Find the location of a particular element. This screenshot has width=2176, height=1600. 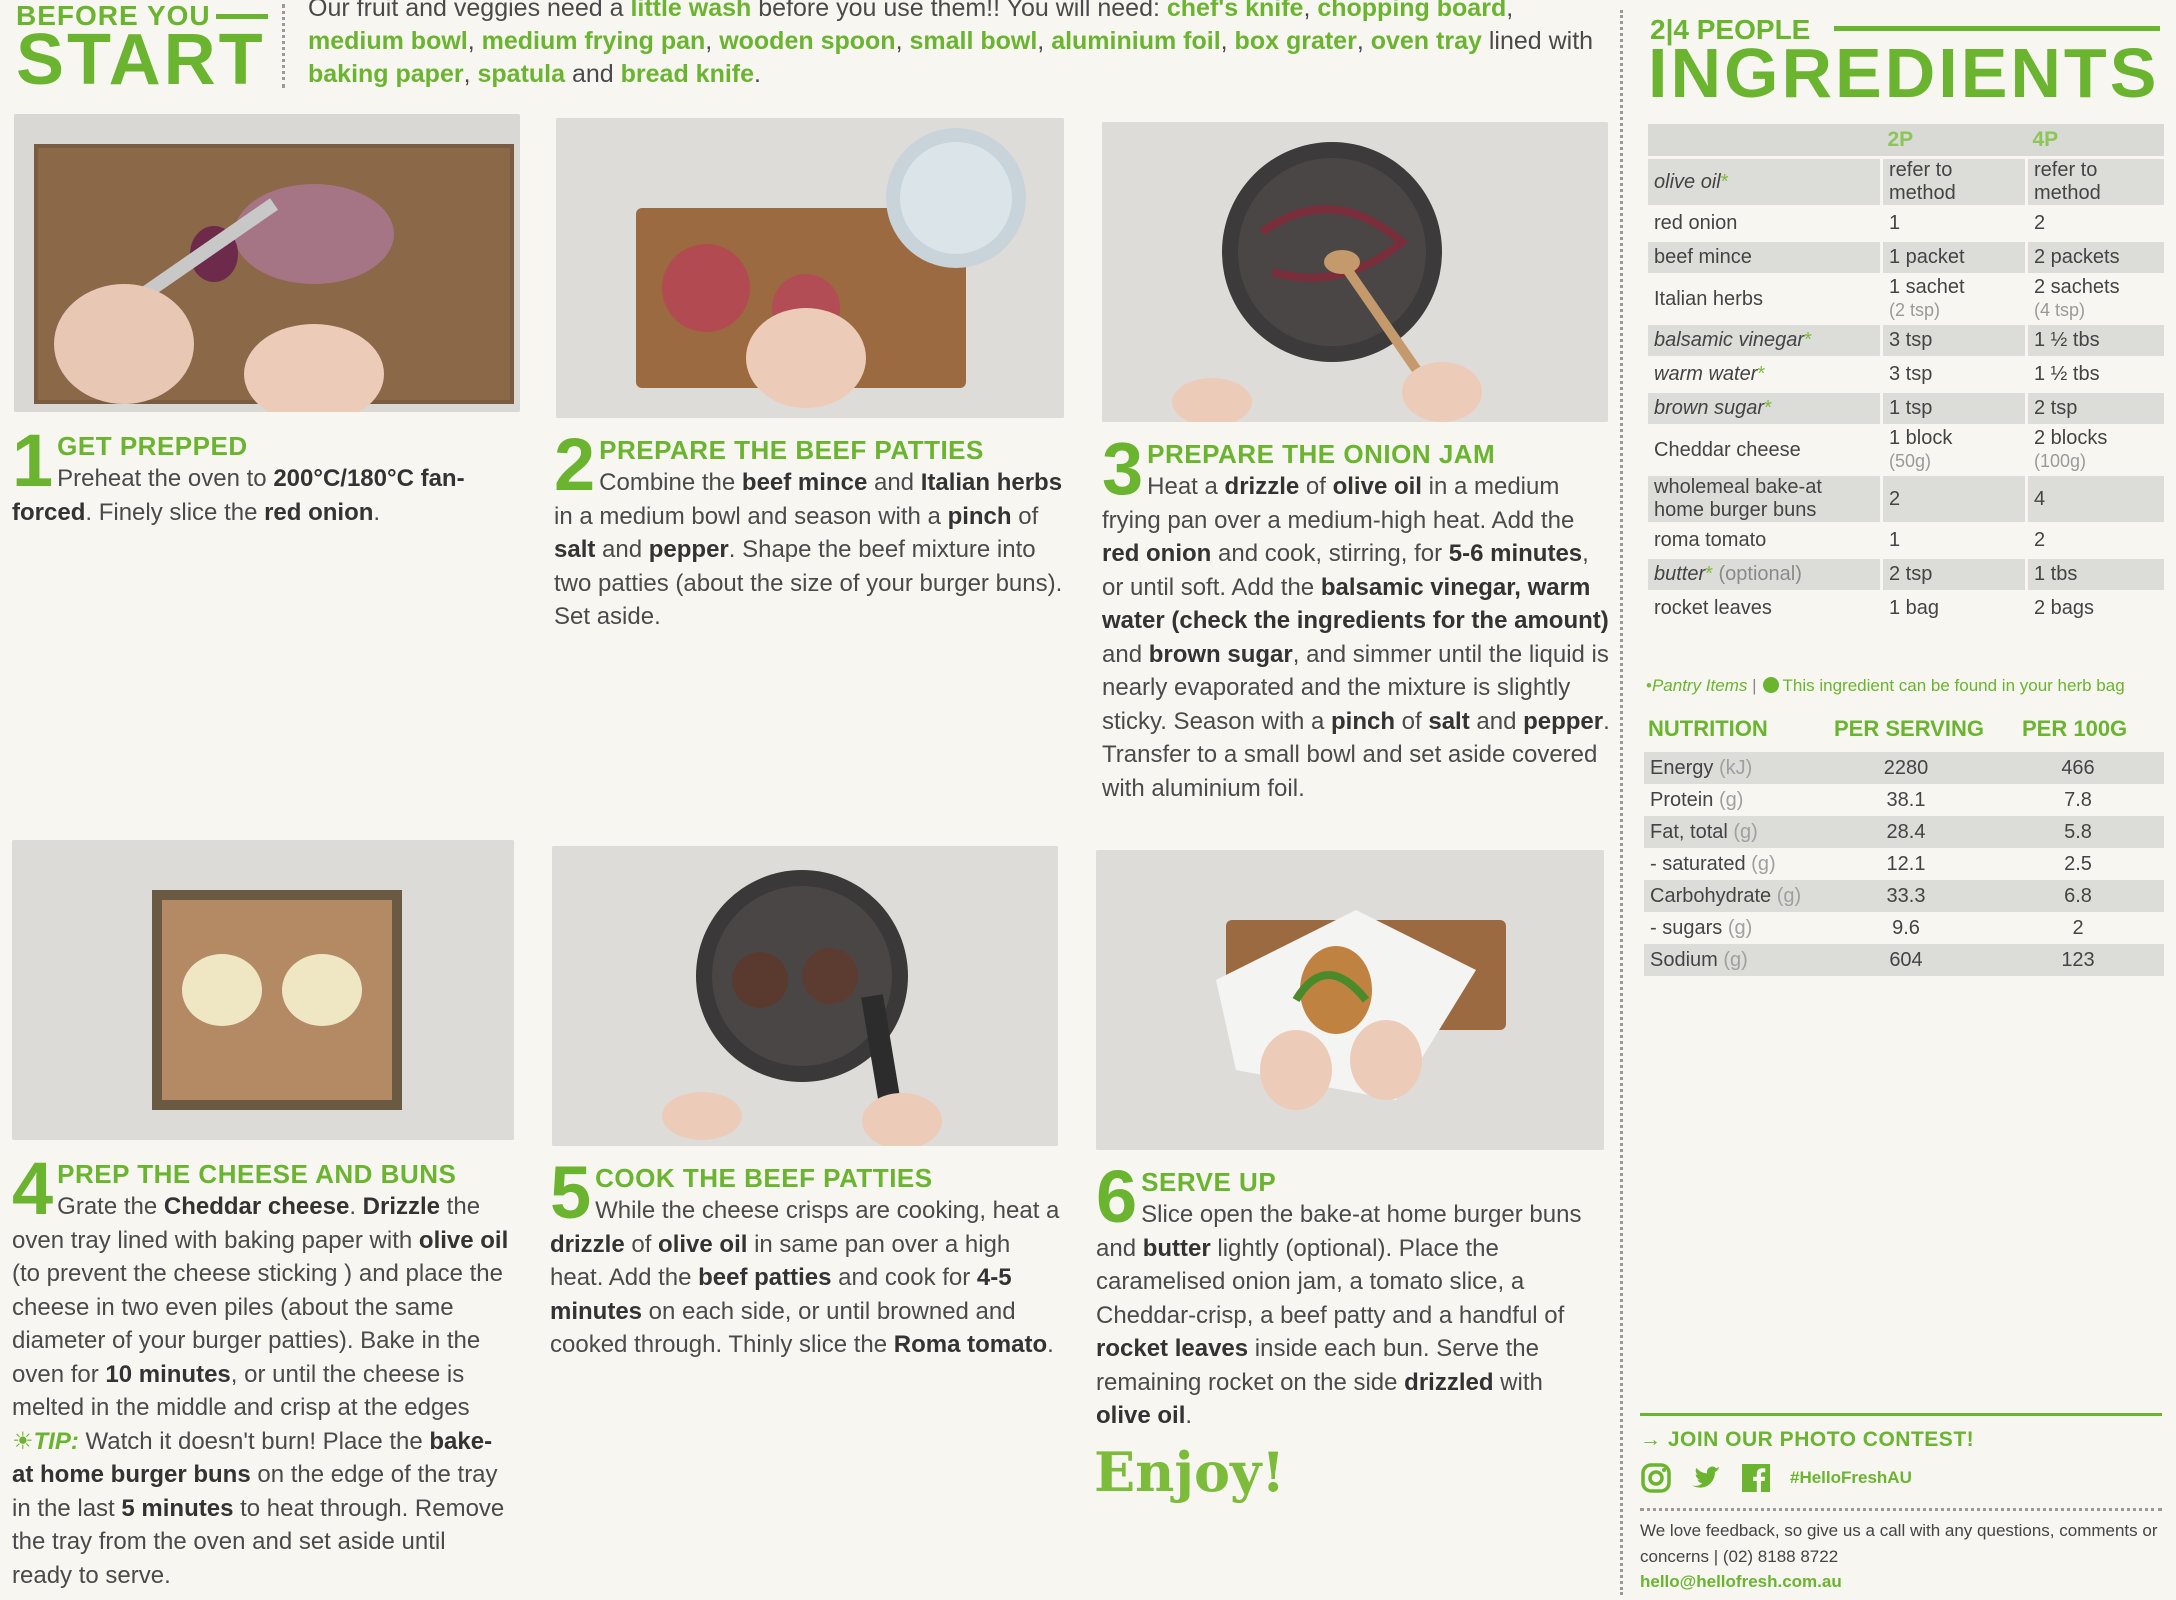

per-100g-value: 6.8 is located at coordinates (2078, 896).